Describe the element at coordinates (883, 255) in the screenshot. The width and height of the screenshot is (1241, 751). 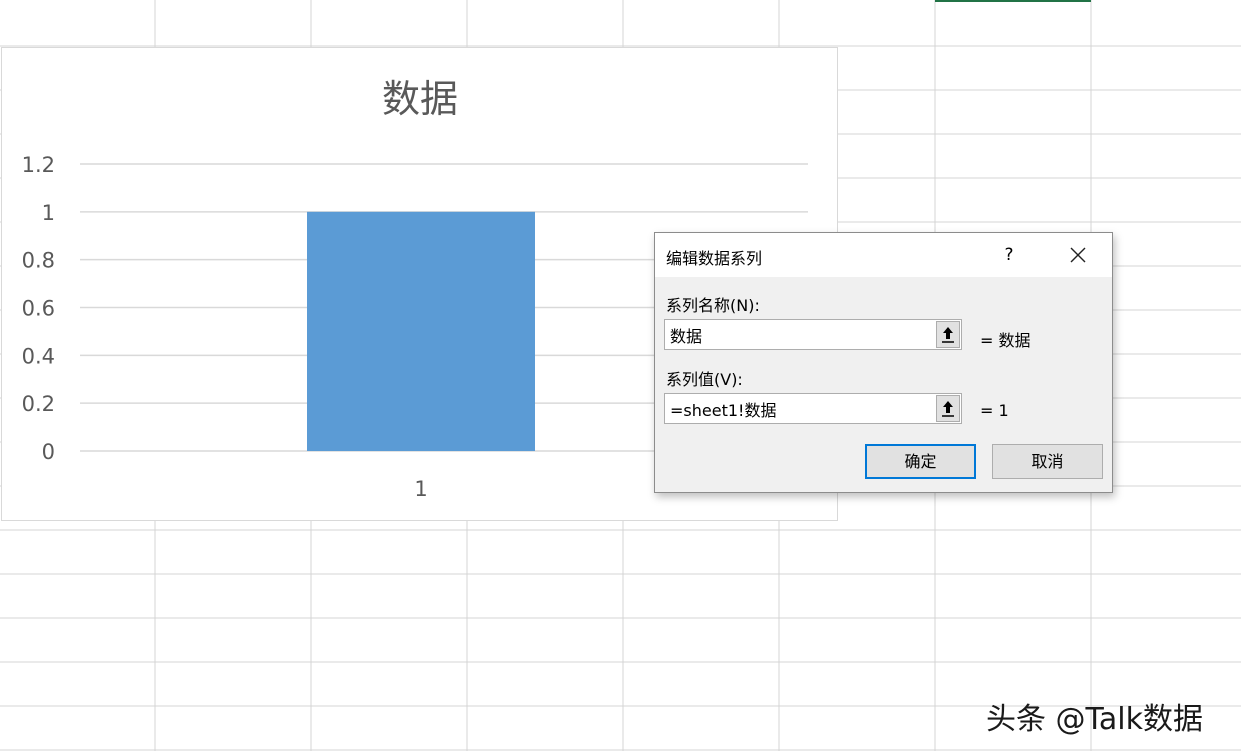
I see `dialog-titlebar: 编辑数据系列 ?` at that location.